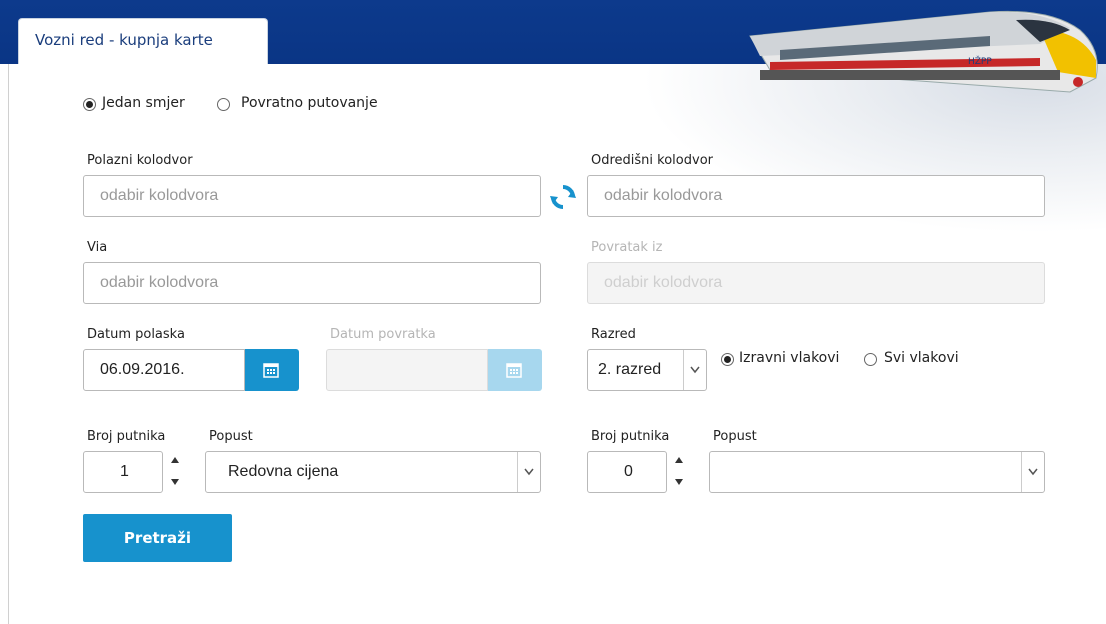 This screenshot has width=1106, height=624. What do you see at coordinates (140, 160) in the screenshot?
I see `from-station-label: Polazni kolodvor` at bounding box center [140, 160].